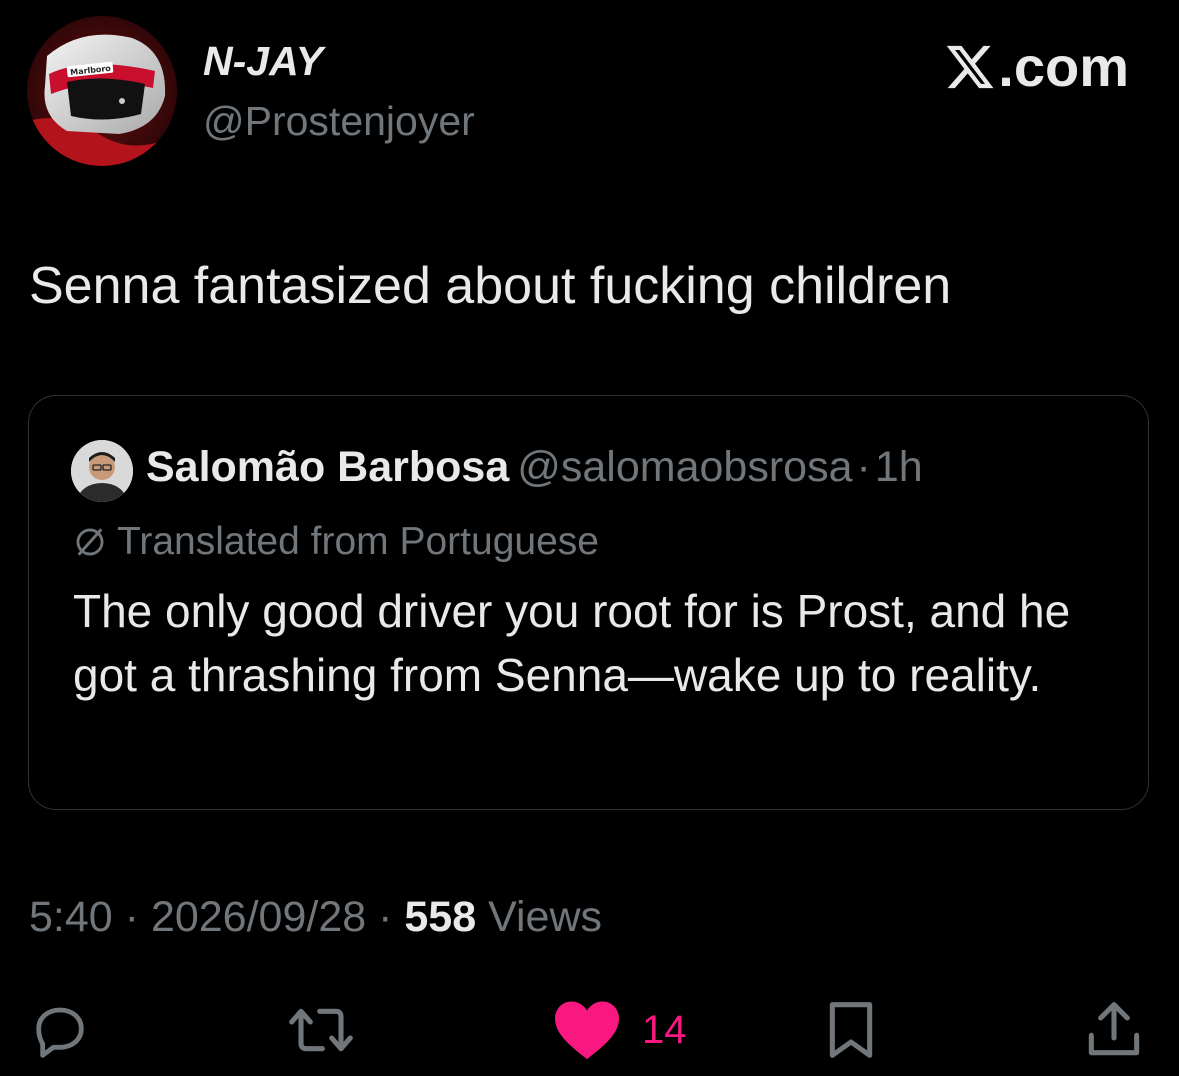 The height and width of the screenshot is (1076, 1179). Describe the element at coordinates (263, 61) in the screenshot. I see `author-name: N-JAY` at that location.